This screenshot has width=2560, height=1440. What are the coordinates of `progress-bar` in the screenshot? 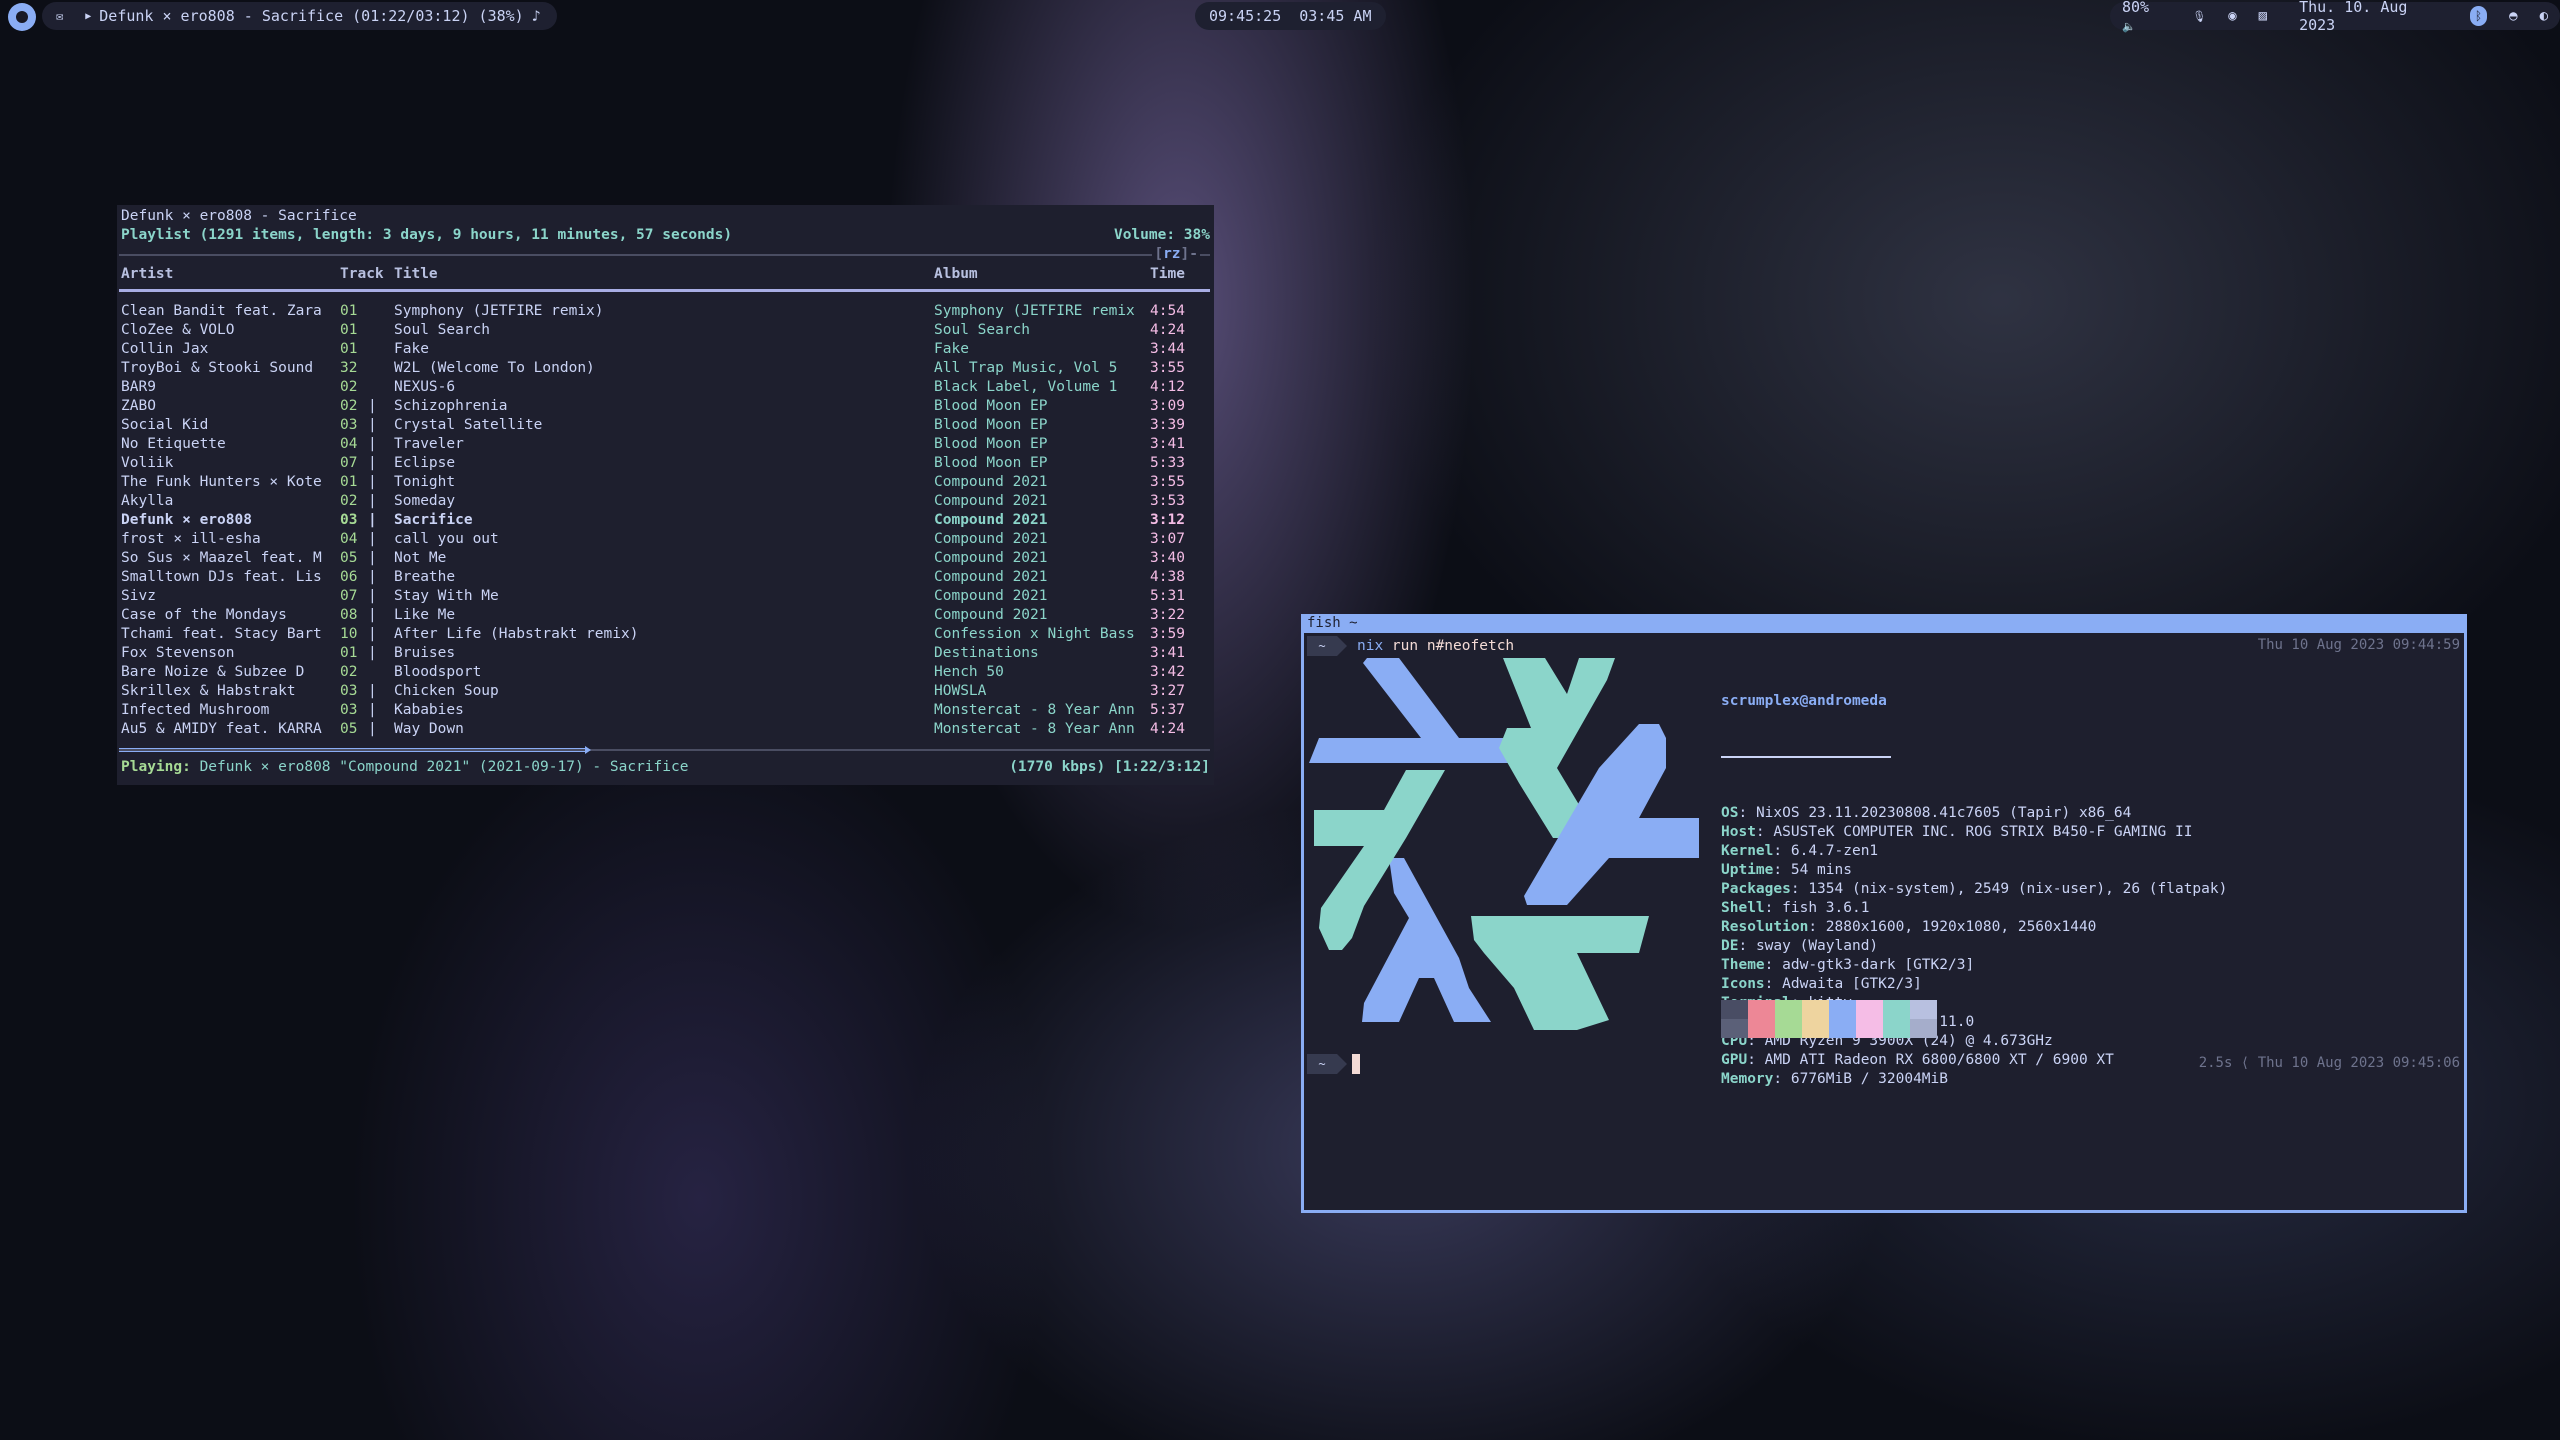 It's located at (664, 750).